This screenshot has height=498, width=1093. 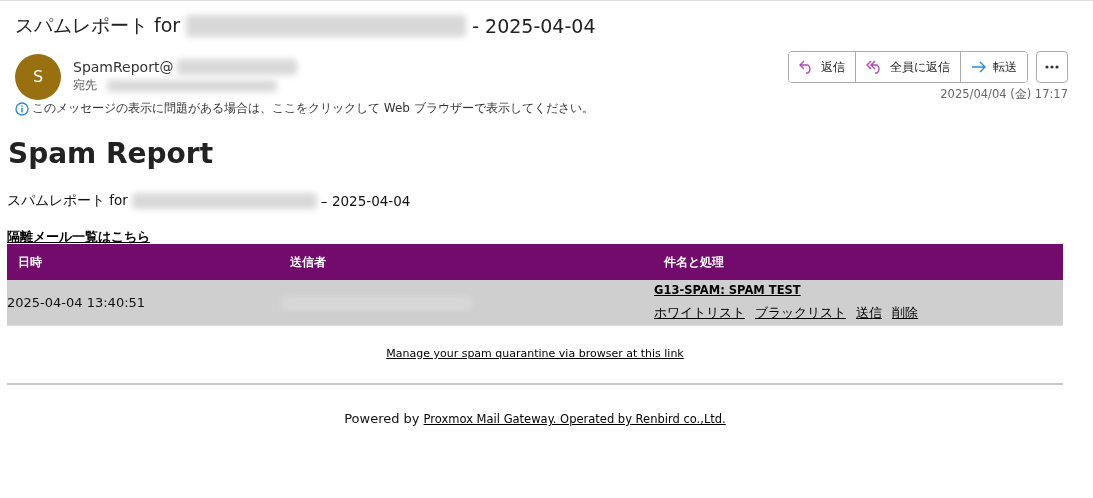 What do you see at coordinates (699, 313) in the screenshot?
I see `action-link: ホワイトリスト` at bounding box center [699, 313].